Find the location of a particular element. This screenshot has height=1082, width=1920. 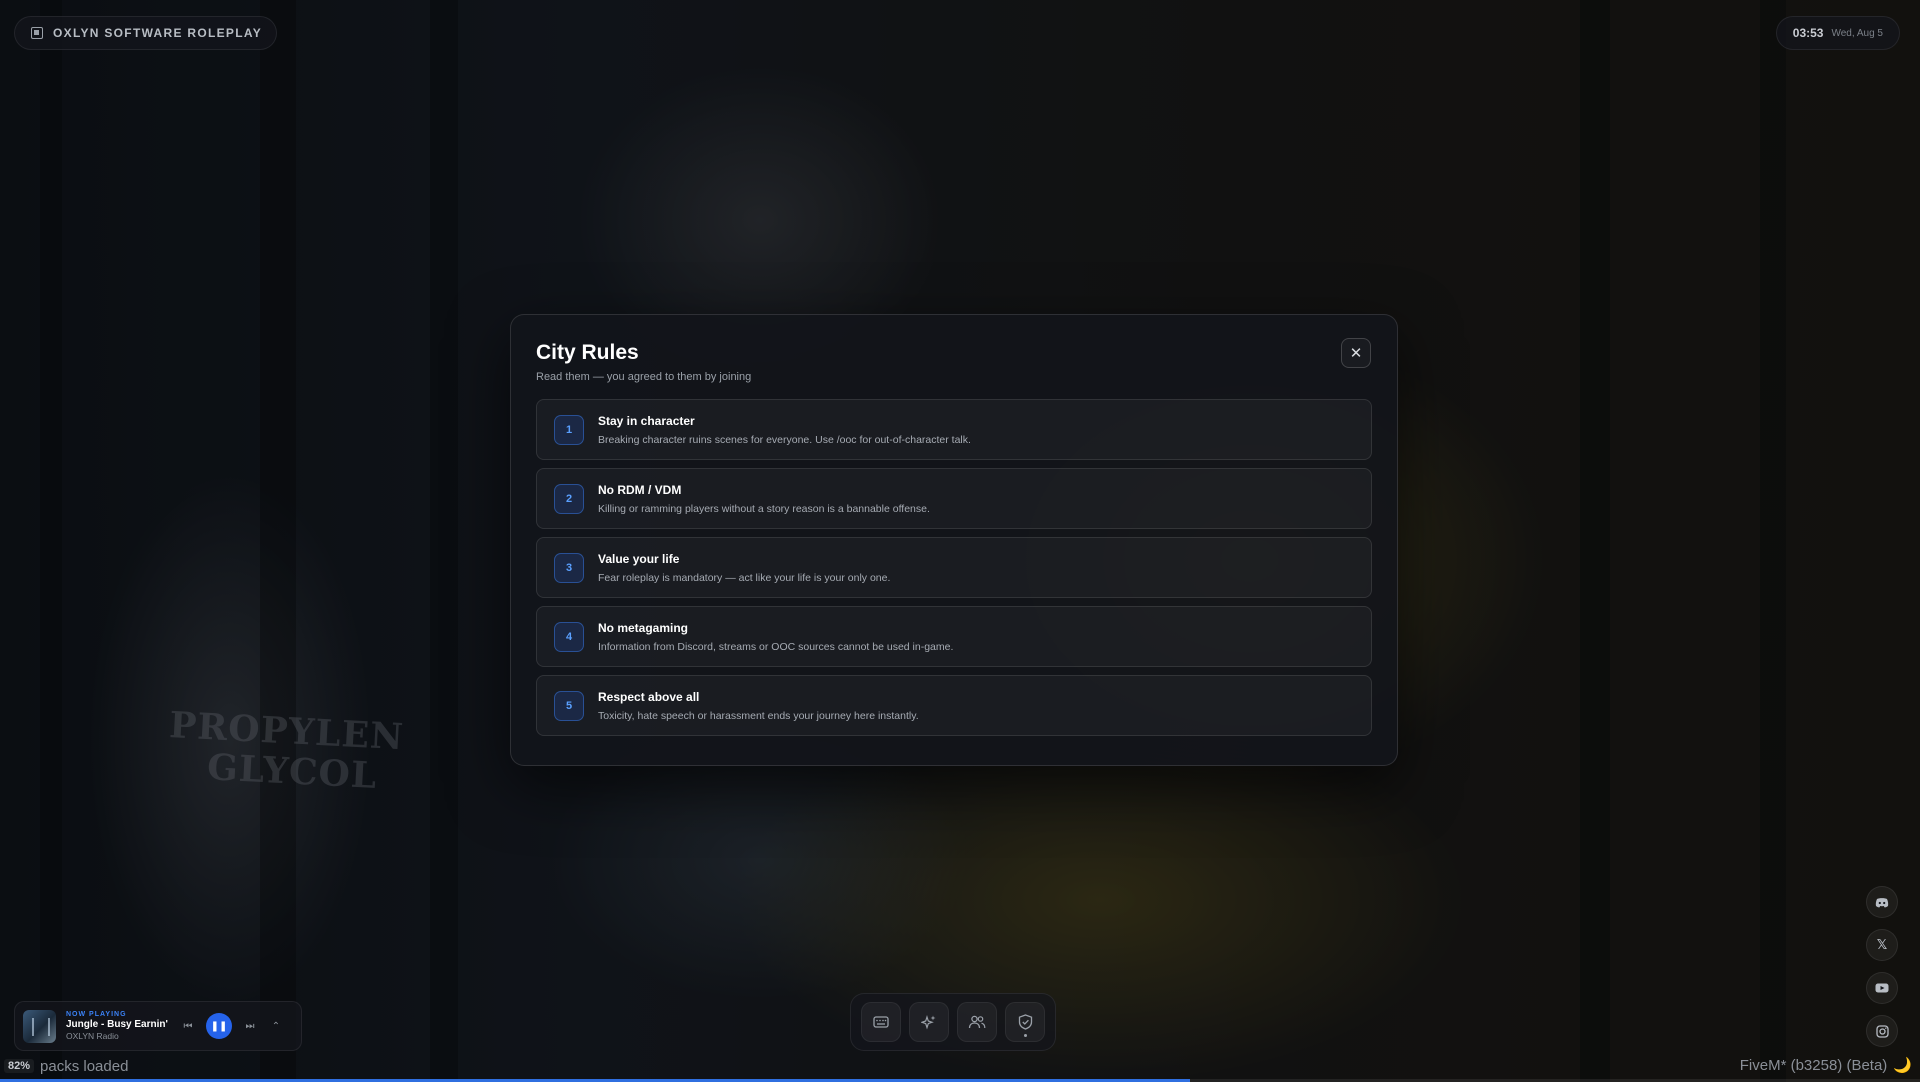

close-button: ✕ is located at coordinates (1356, 353).